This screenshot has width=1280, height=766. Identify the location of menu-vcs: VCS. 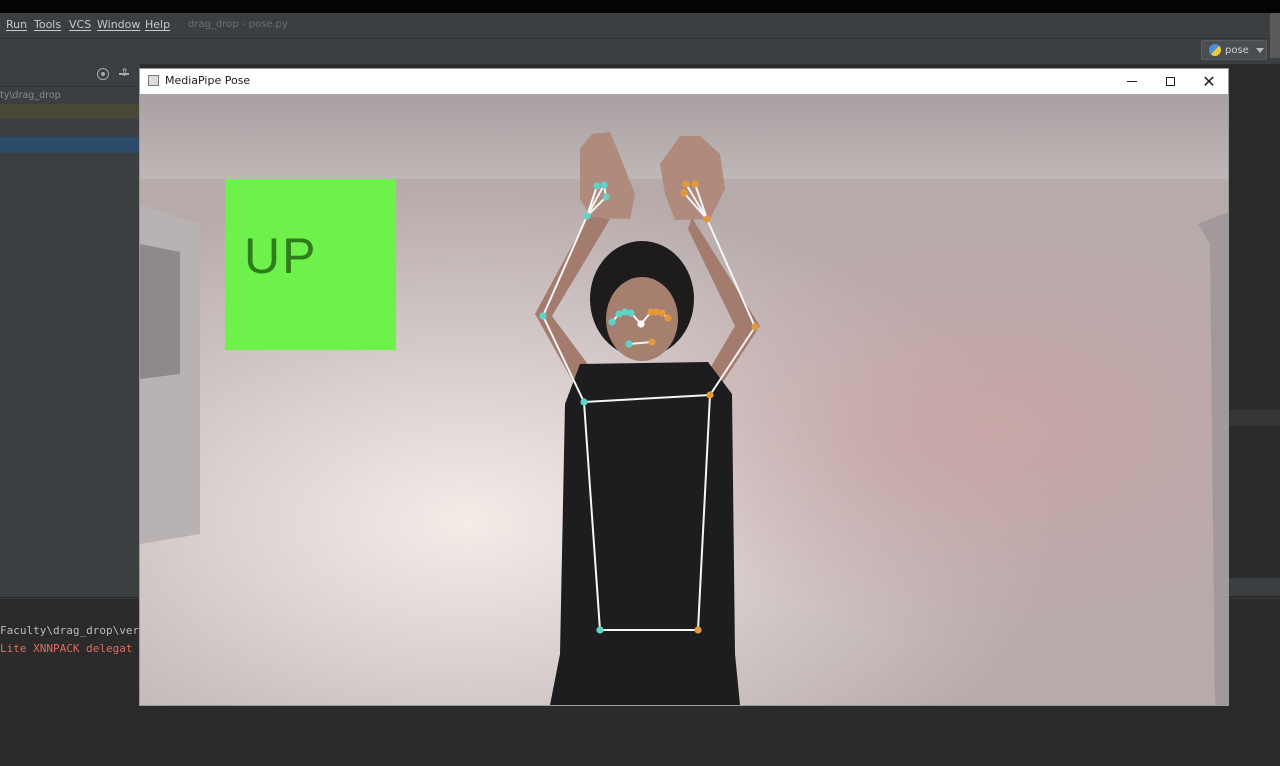
(80, 24).